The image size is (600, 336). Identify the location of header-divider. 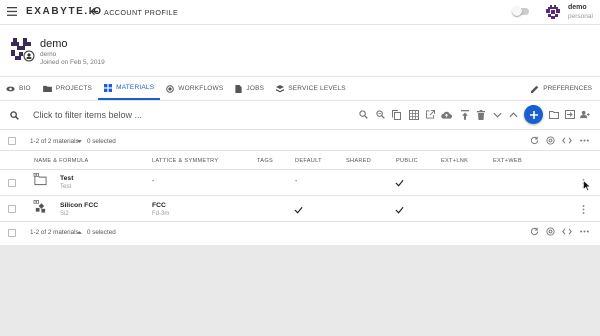
(300, 24).